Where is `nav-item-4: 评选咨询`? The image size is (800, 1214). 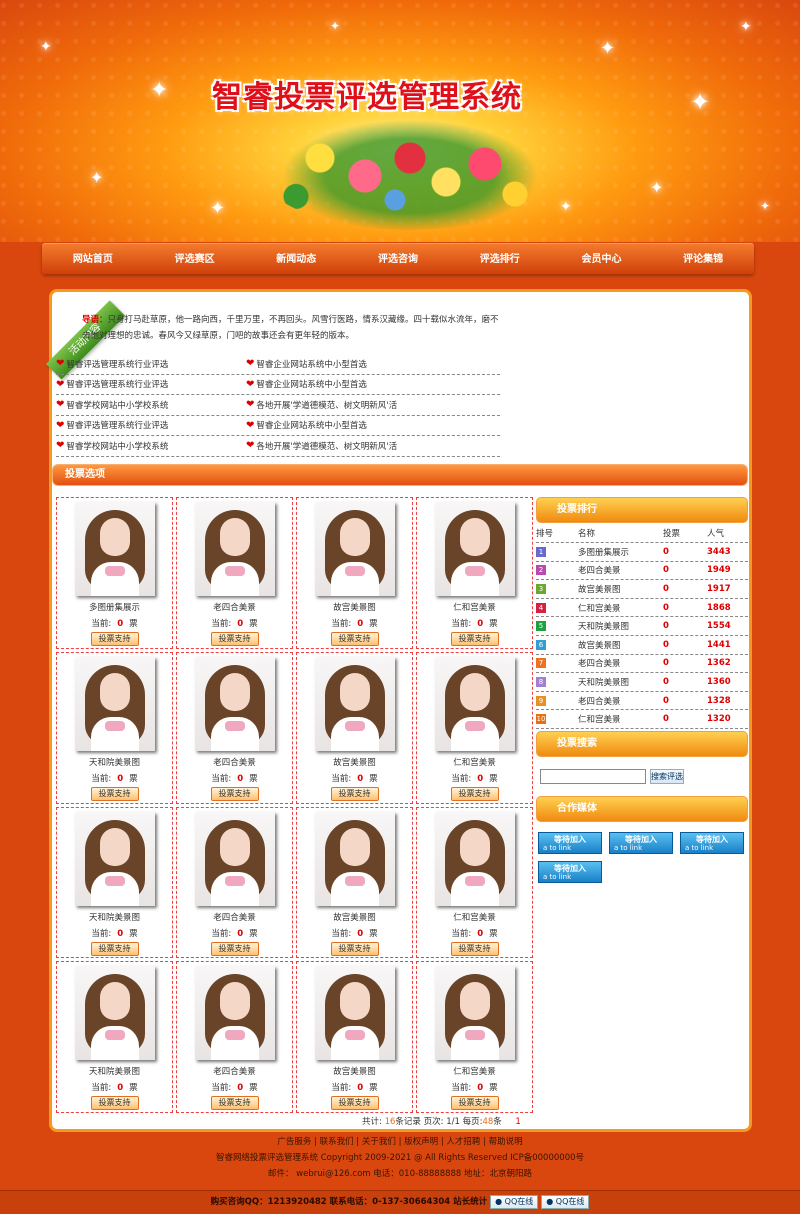 nav-item-4: 评选咨询 is located at coordinates (398, 259).